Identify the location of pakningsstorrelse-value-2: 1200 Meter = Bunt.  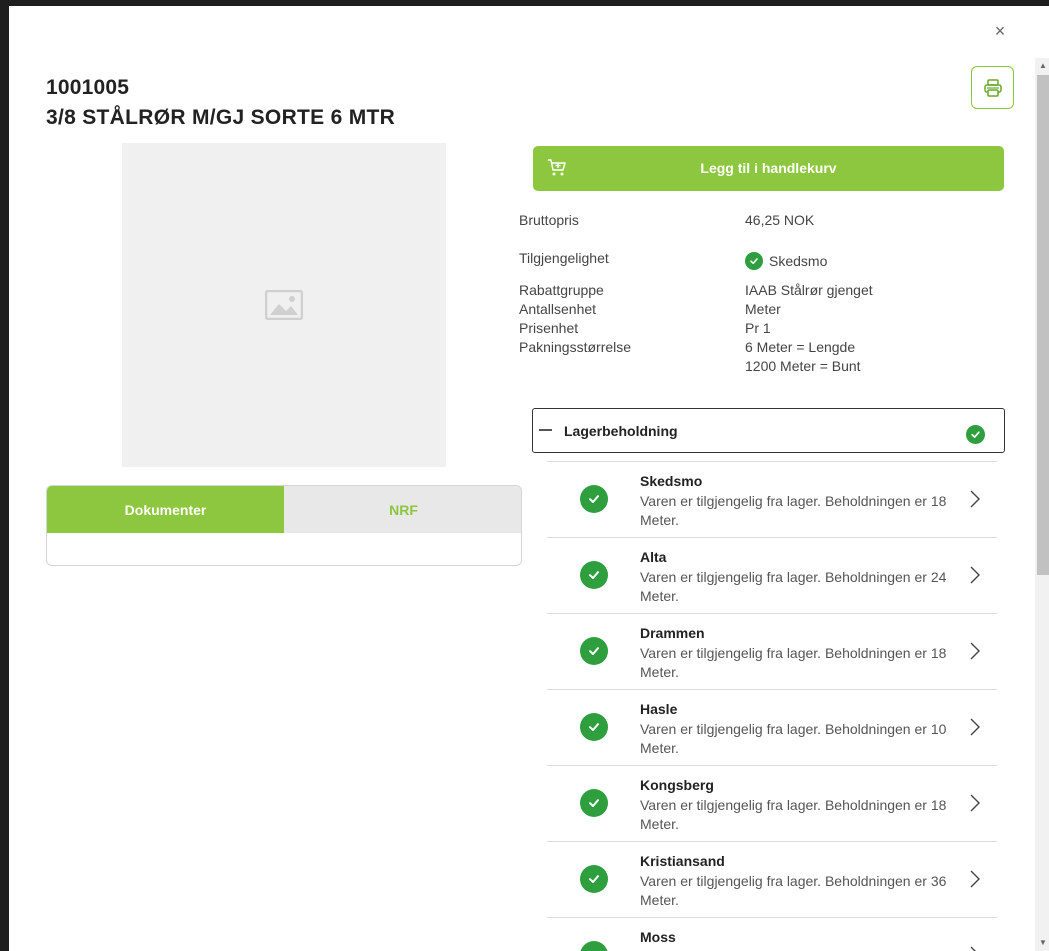
(803, 366).